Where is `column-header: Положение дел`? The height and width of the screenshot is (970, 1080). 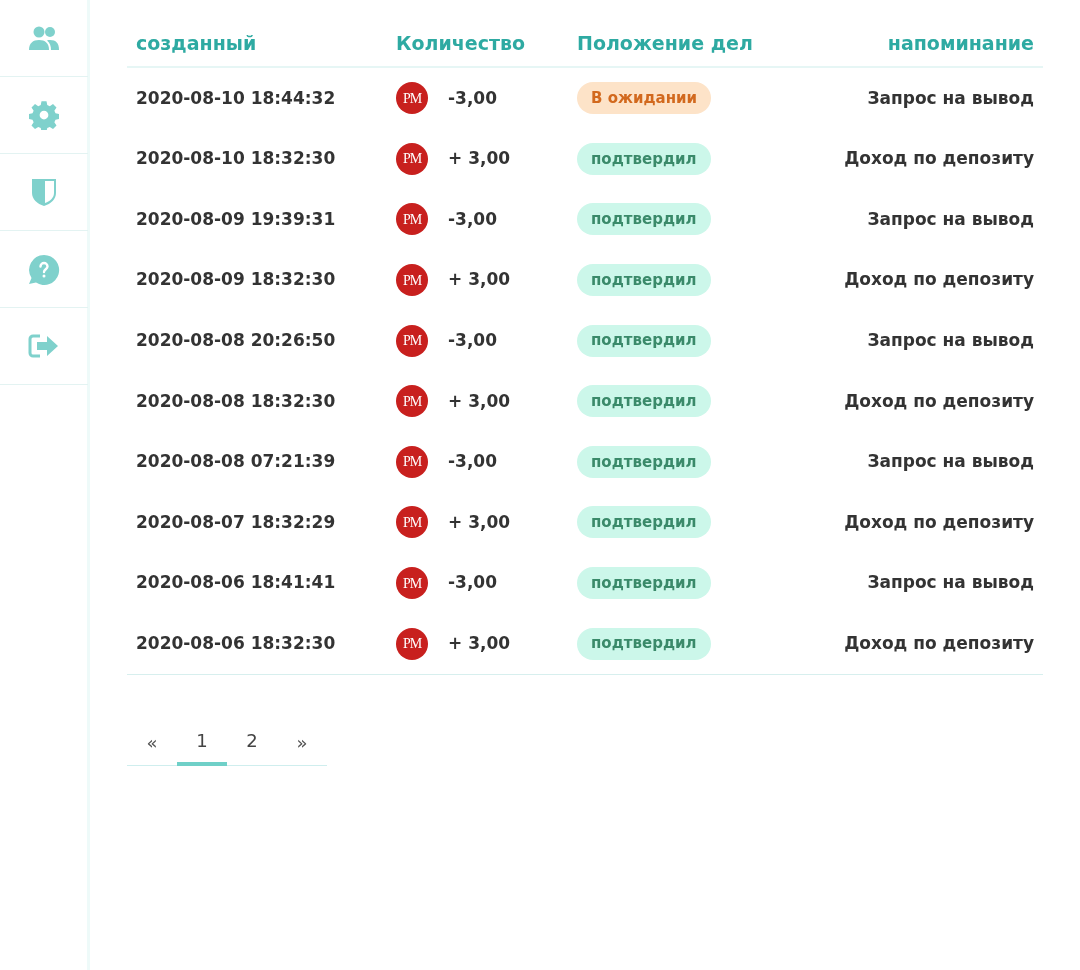 column-header: Положение дел is located at coordinates (665, 43).